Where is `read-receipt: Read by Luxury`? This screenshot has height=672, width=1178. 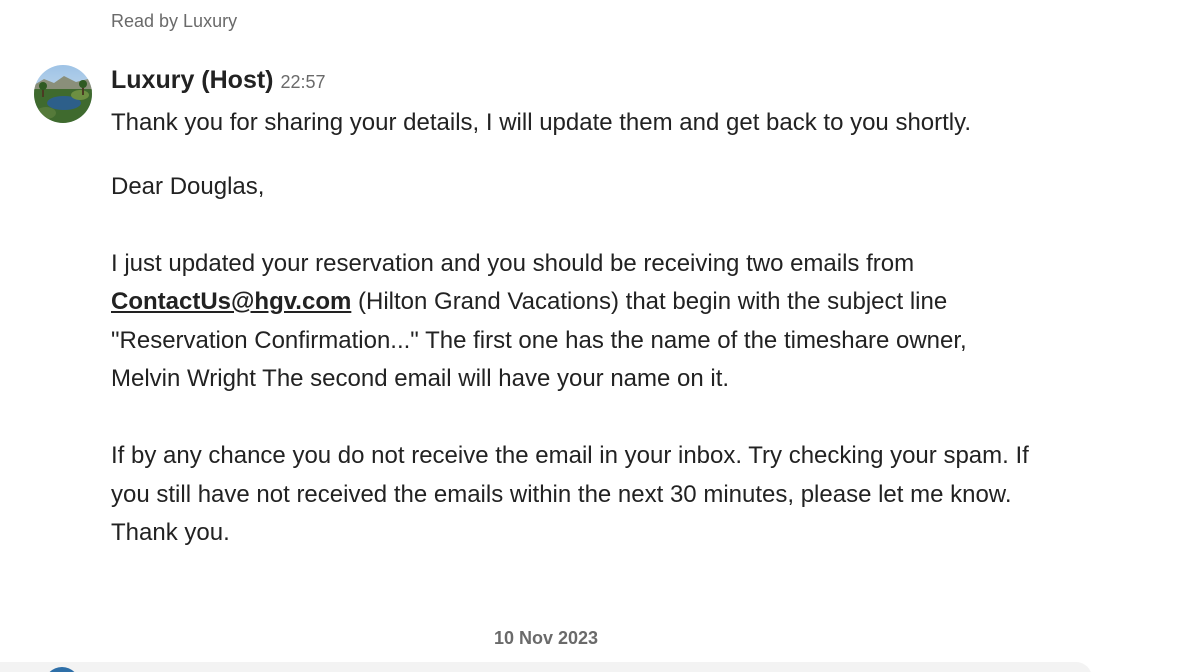 read-receipt: Read by Luxury is located at coordinates (174, 21).